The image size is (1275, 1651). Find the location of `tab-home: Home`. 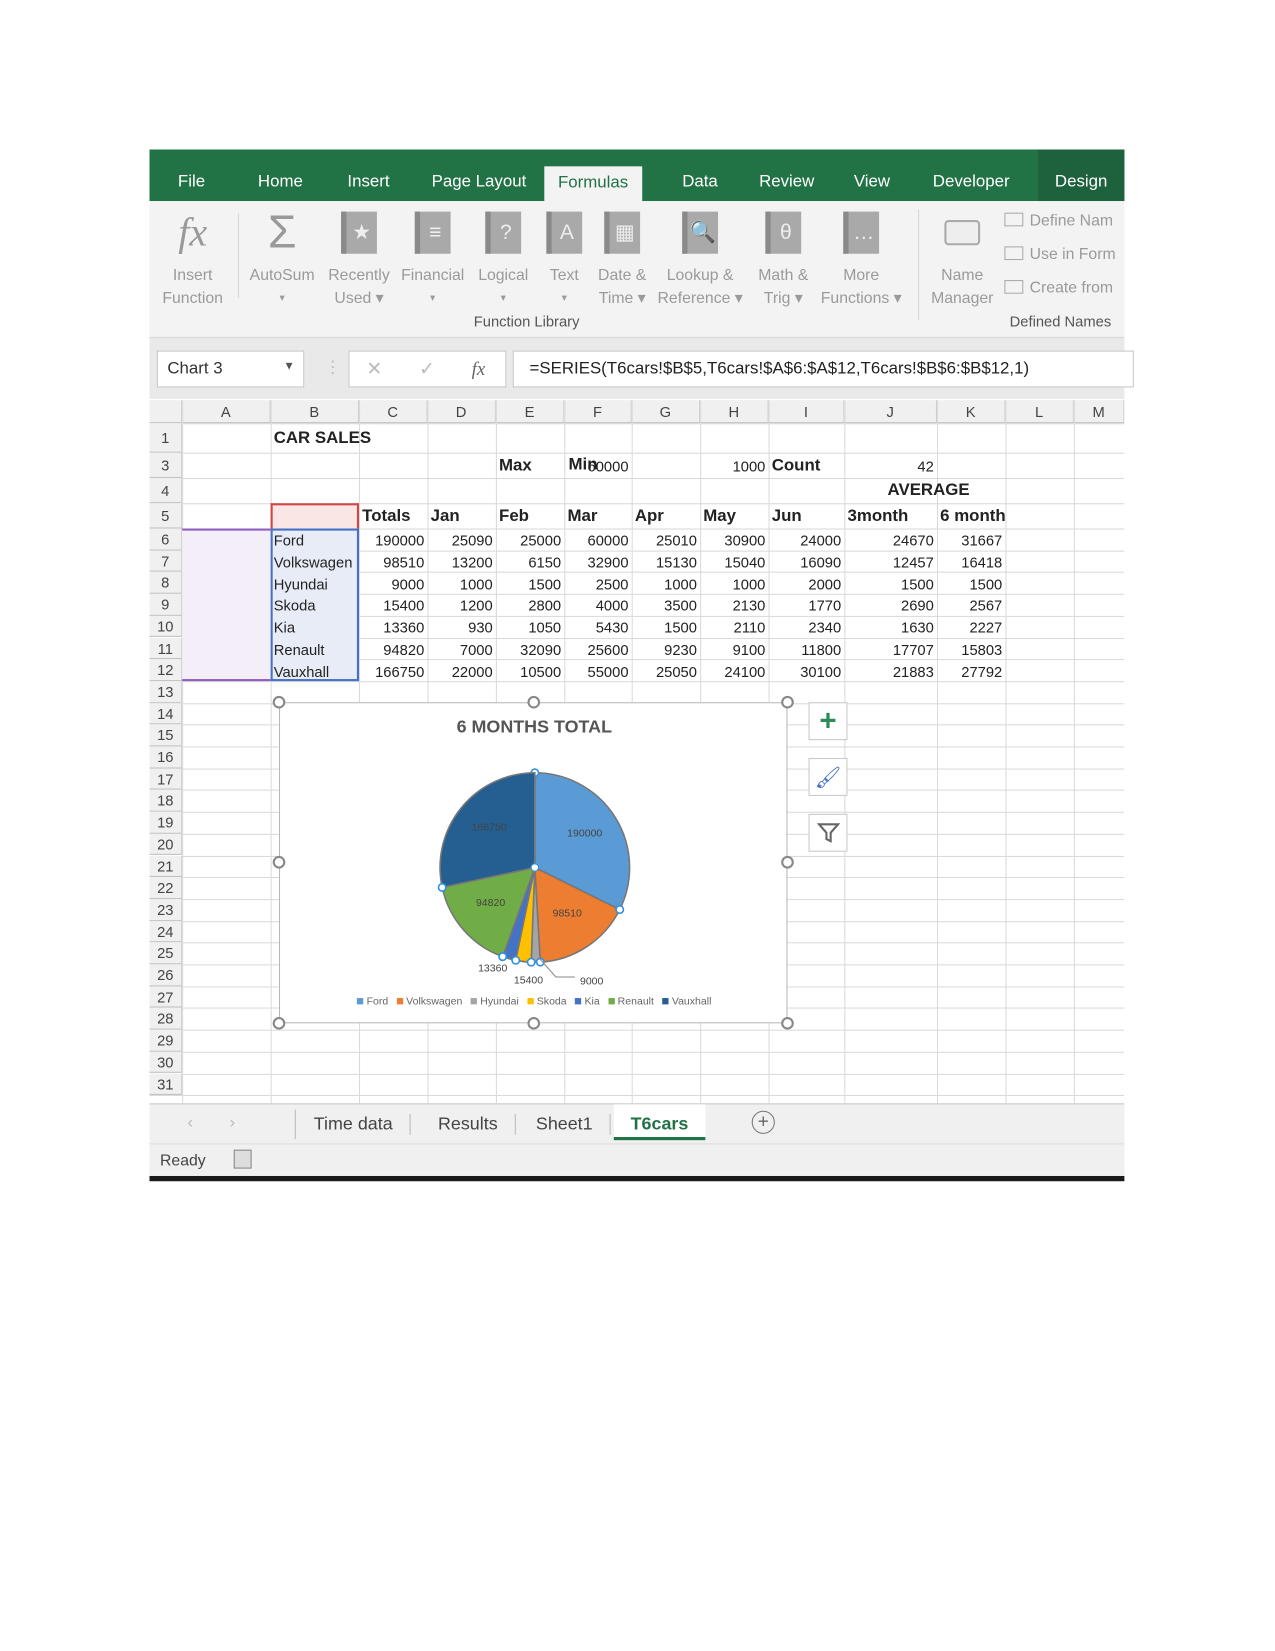

tab-home: Home is located at coordinates (280, 182).